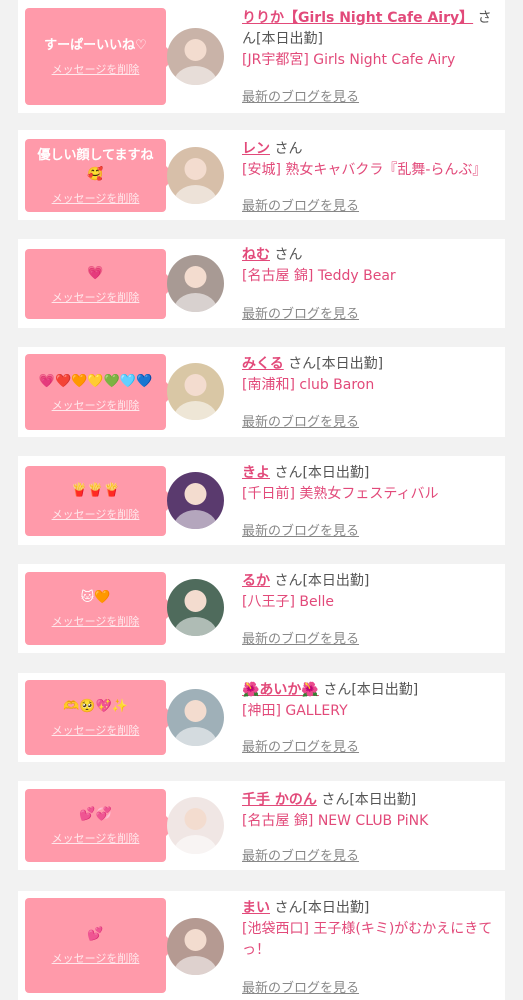 The height and width of the screenshot is (1000, 523). What do you see at coordinates (95, 45) in the screenshot?
I see `message-text: すーぱーいいね♡` at bounding box center [95, 45].